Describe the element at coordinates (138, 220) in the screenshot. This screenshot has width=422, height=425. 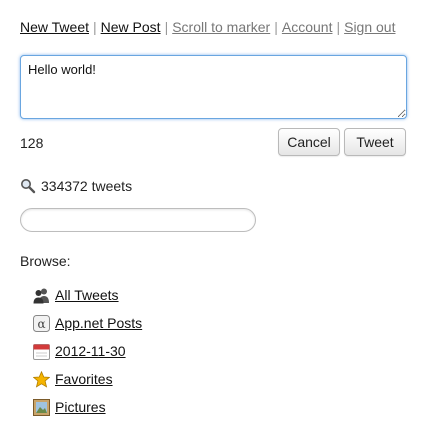
I see `search-input` at that location.